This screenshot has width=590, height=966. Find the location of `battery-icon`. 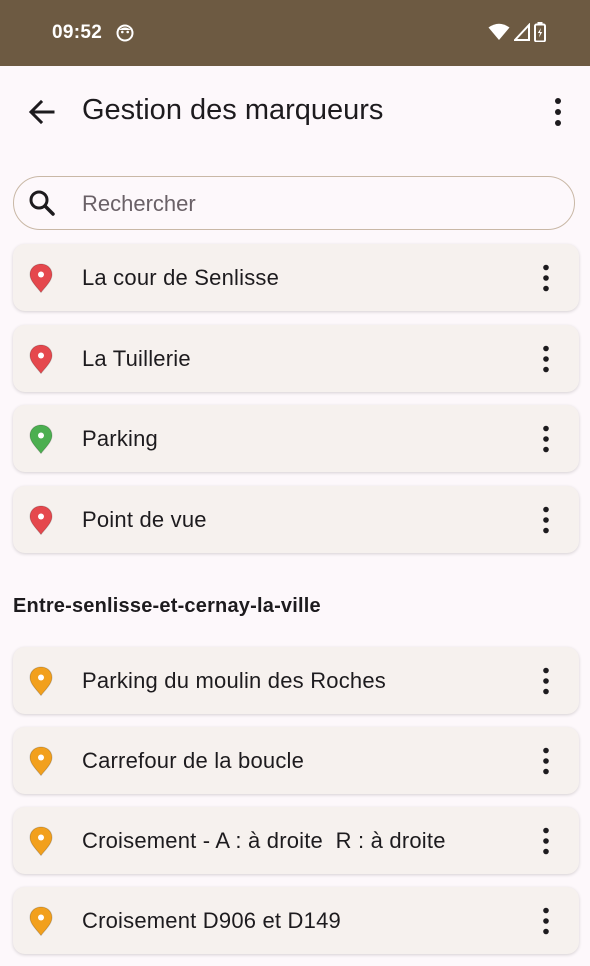

battery-icon is located at coordinates (540, 32).